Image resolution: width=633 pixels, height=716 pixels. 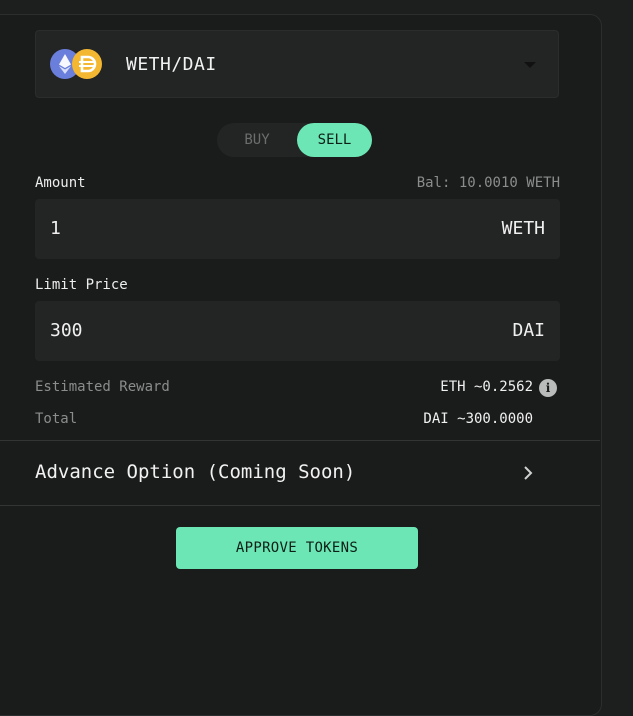 I want to click on total-label: Total, so click(x=56, y=419).